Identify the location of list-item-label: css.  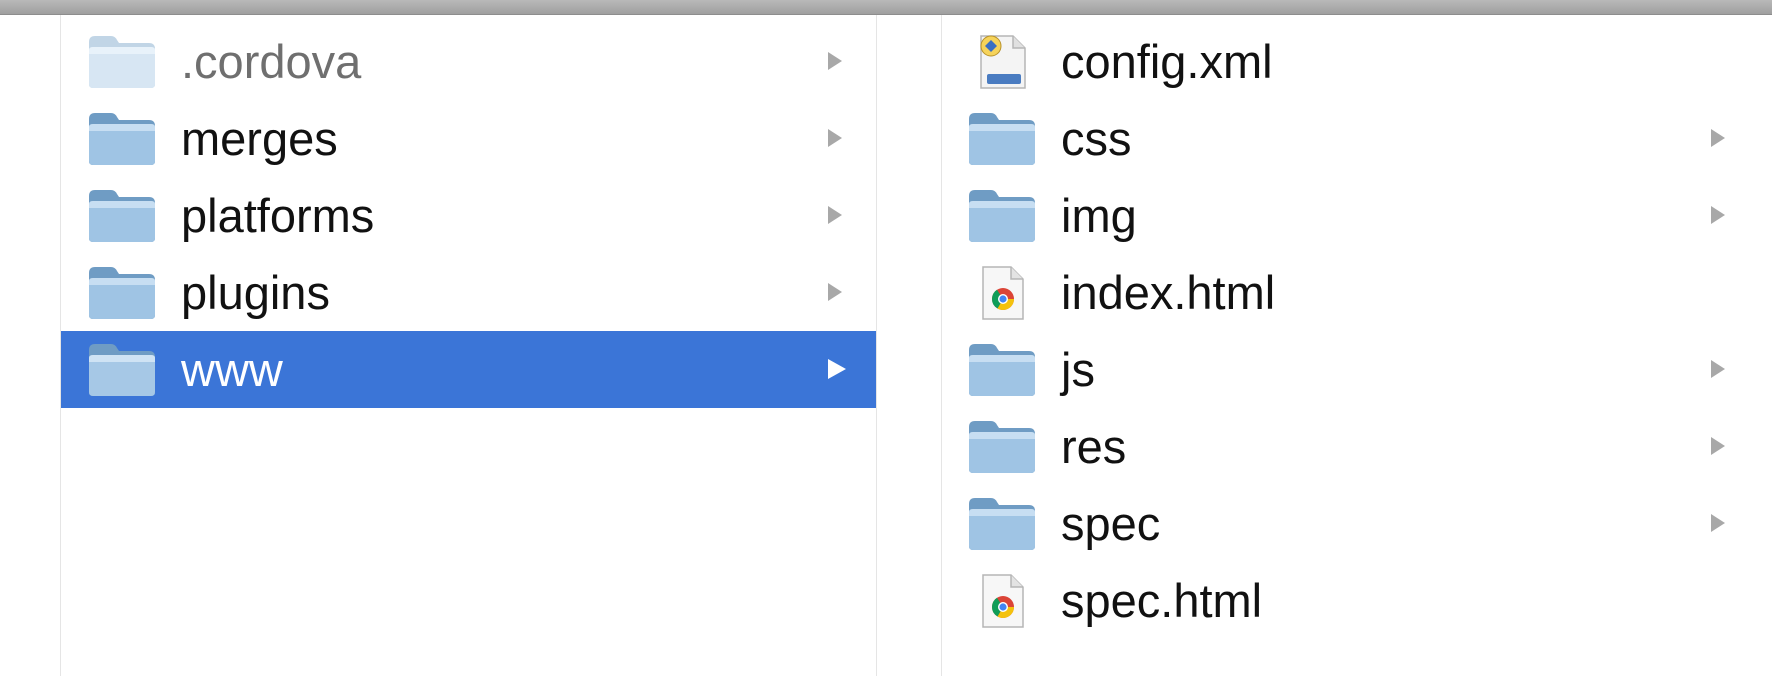
(1096, 138).